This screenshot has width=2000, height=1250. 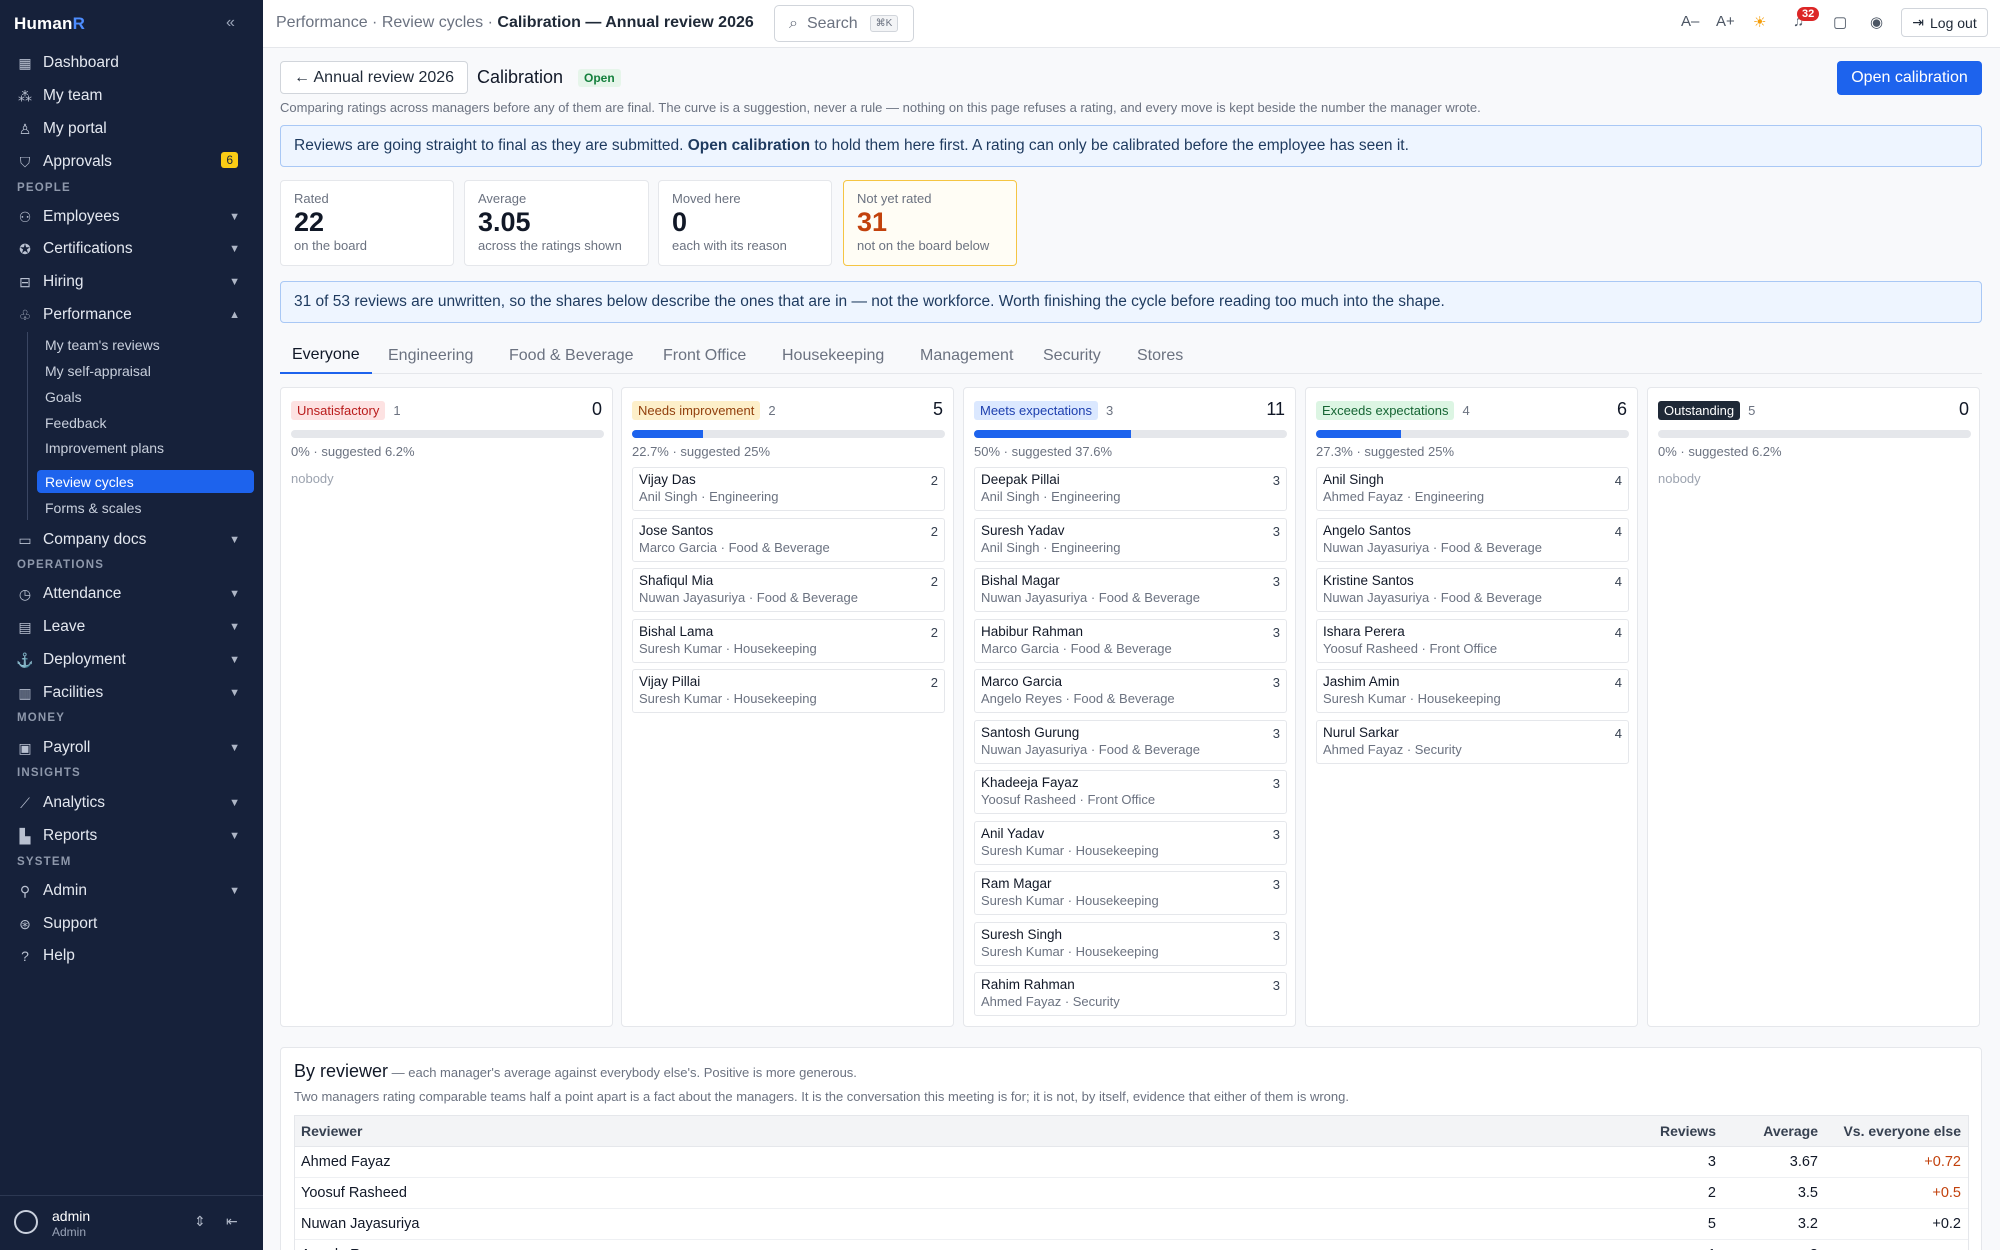 I want to click on table-row: Nuwan Jayasuriya 5 3.2 +0.2, so click(x=1131, y=1224).